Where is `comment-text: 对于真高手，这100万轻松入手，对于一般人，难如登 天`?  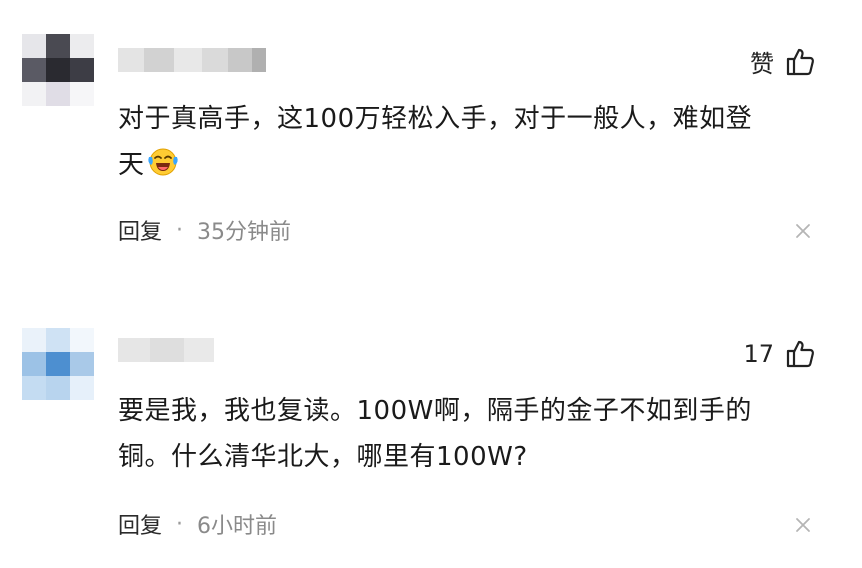
comment-text: 对于真高手，这100万轻松入手，对于一般人，难如登 天 is located at coordinates (468, 142).